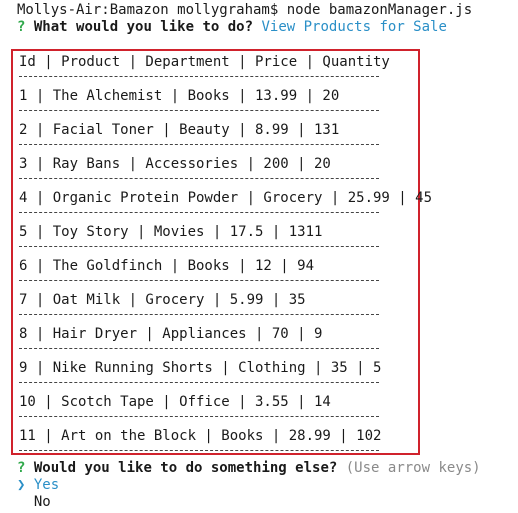 The width and height of the screenshot is (518, 513). I want to click on option-no: No, so click(34, 502).